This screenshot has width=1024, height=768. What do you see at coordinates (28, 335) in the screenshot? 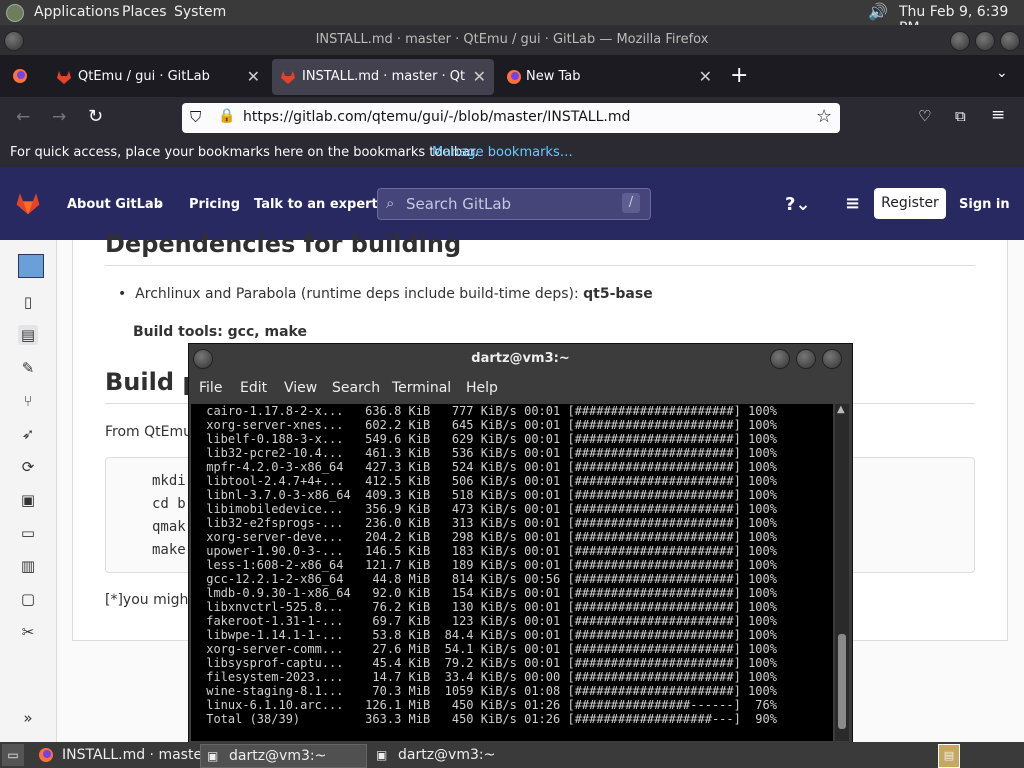
I see `repository-icon: ▤` at bounding box center [28, 335].